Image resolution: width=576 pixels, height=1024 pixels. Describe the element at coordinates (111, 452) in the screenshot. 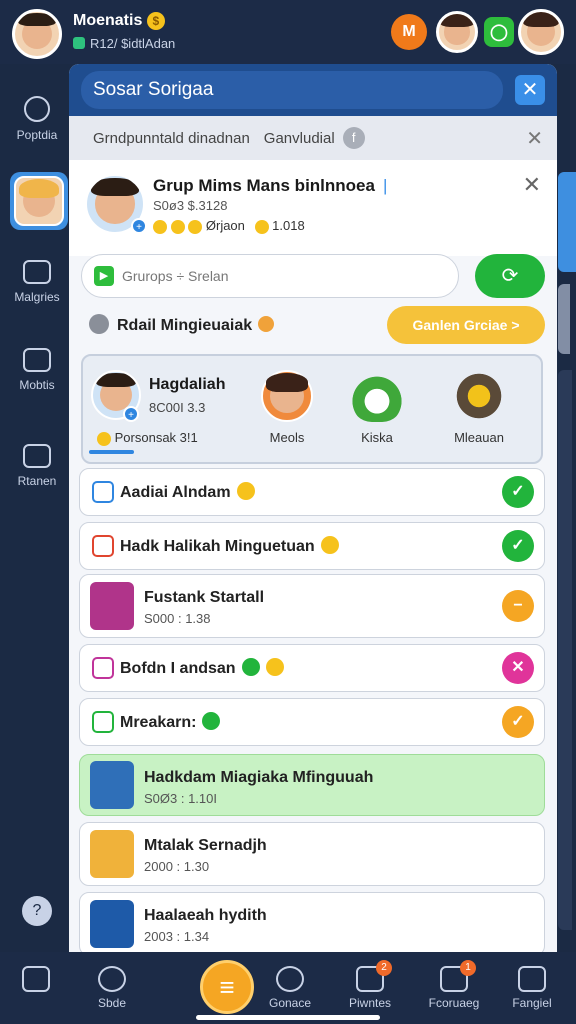

I see `progress-fill` at that location.